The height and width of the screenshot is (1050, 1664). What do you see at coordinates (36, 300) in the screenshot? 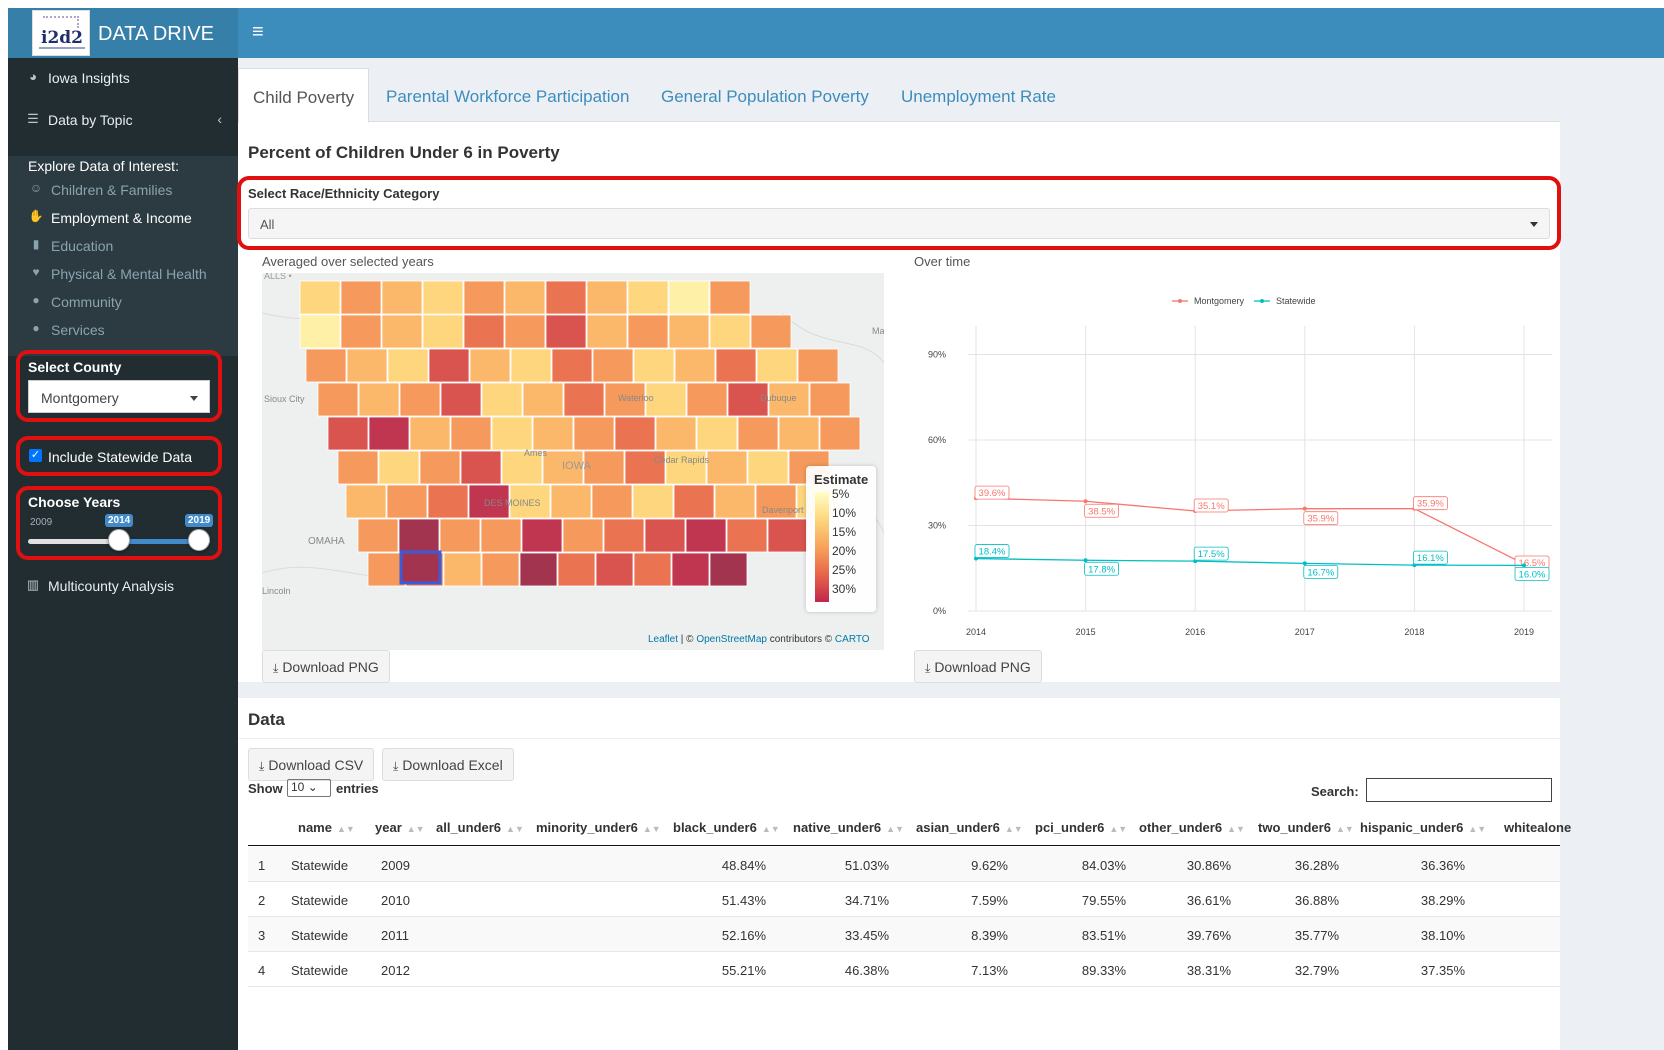
I see `users-icon: ●` at bounding box center [36, 300].